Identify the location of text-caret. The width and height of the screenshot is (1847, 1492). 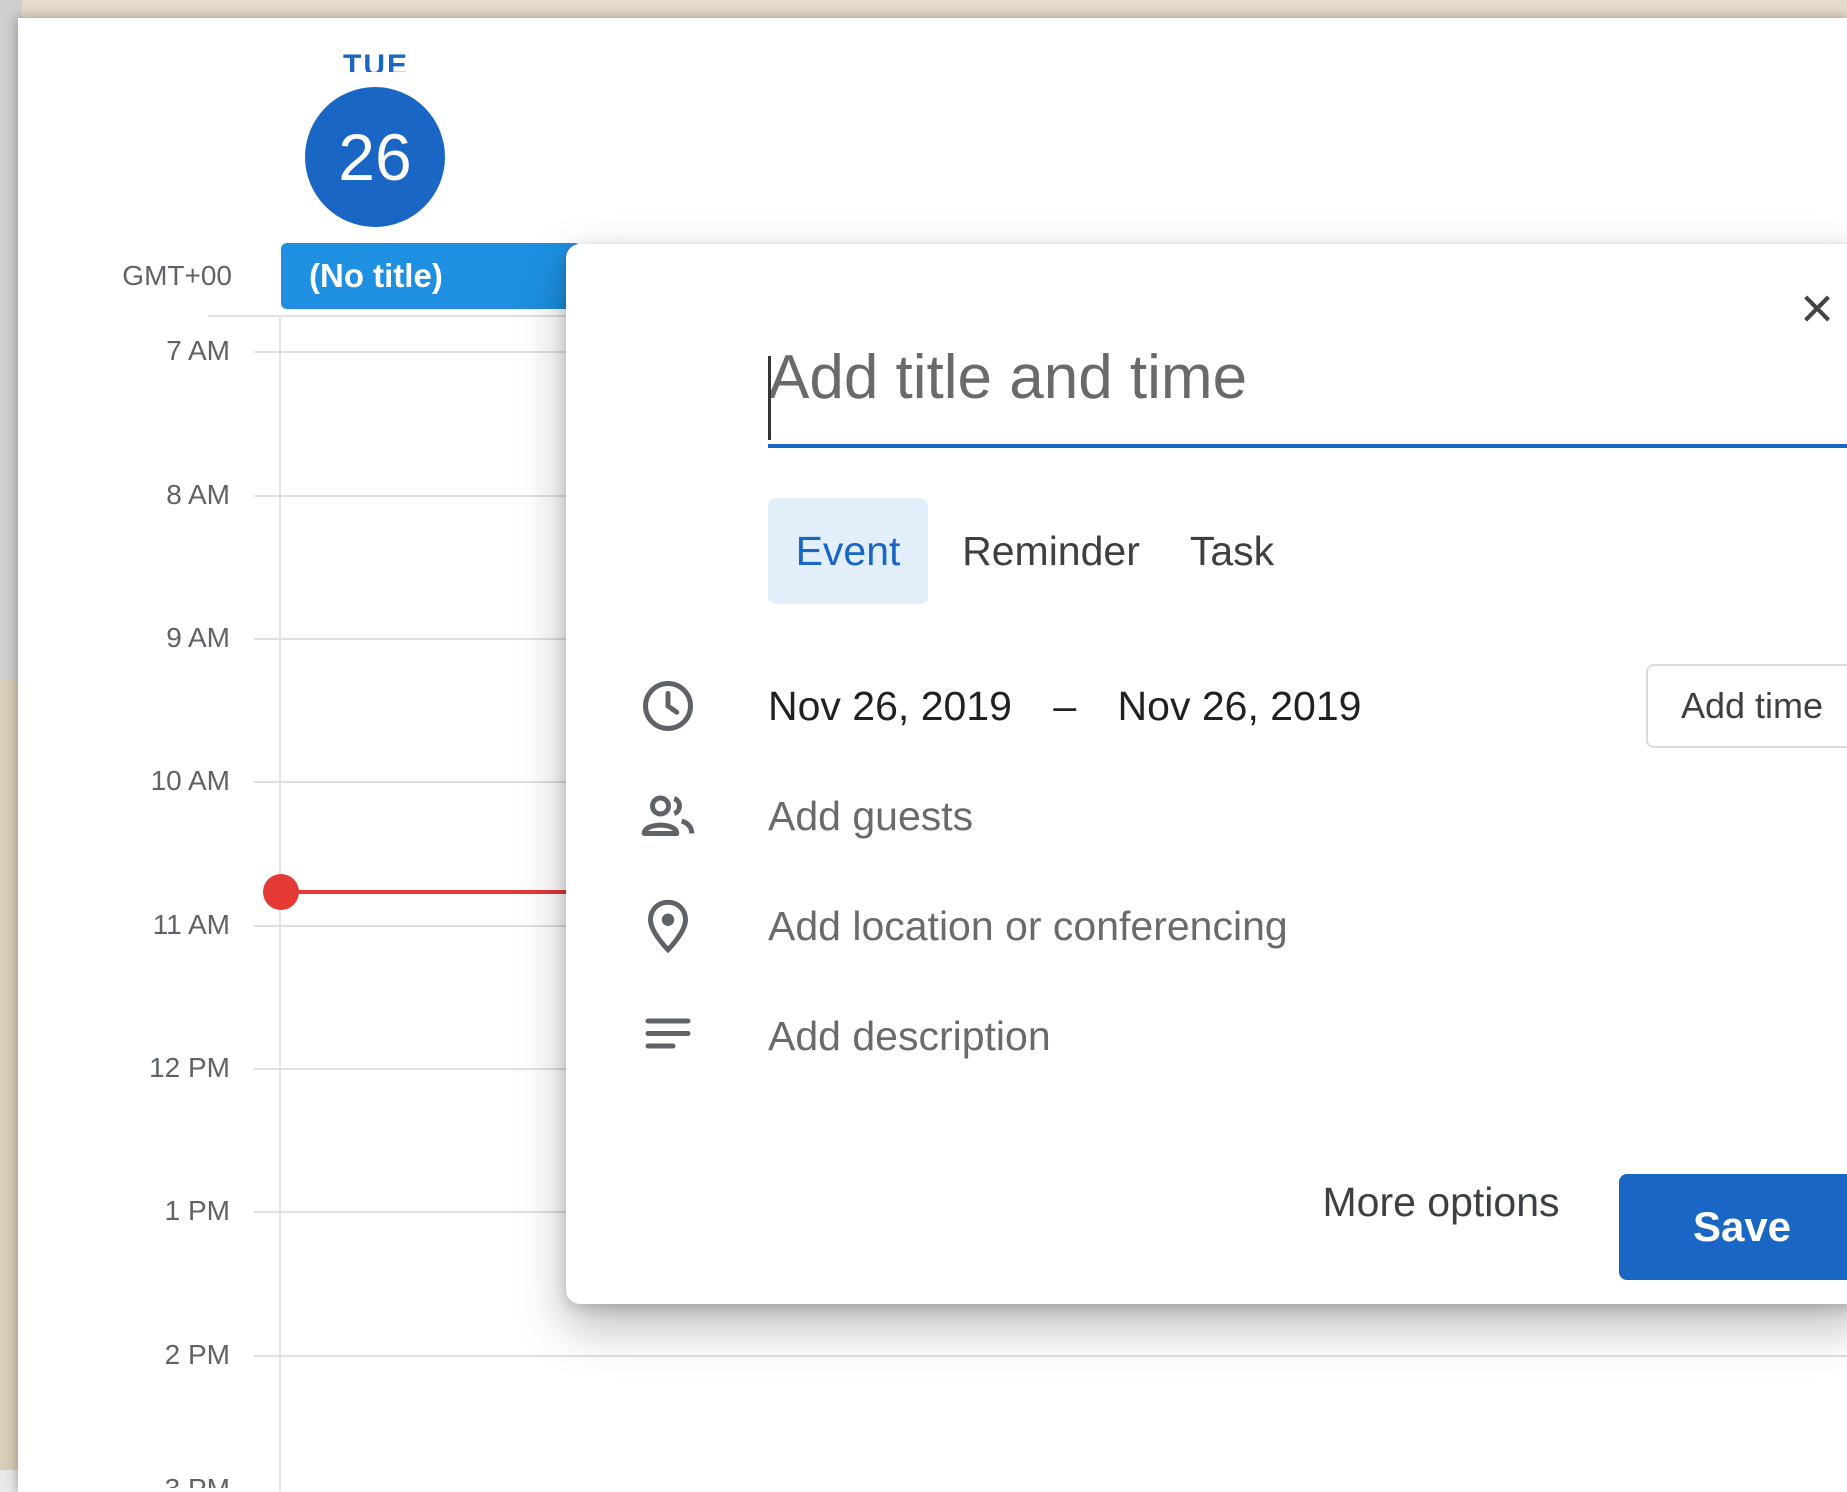
(769, 398).